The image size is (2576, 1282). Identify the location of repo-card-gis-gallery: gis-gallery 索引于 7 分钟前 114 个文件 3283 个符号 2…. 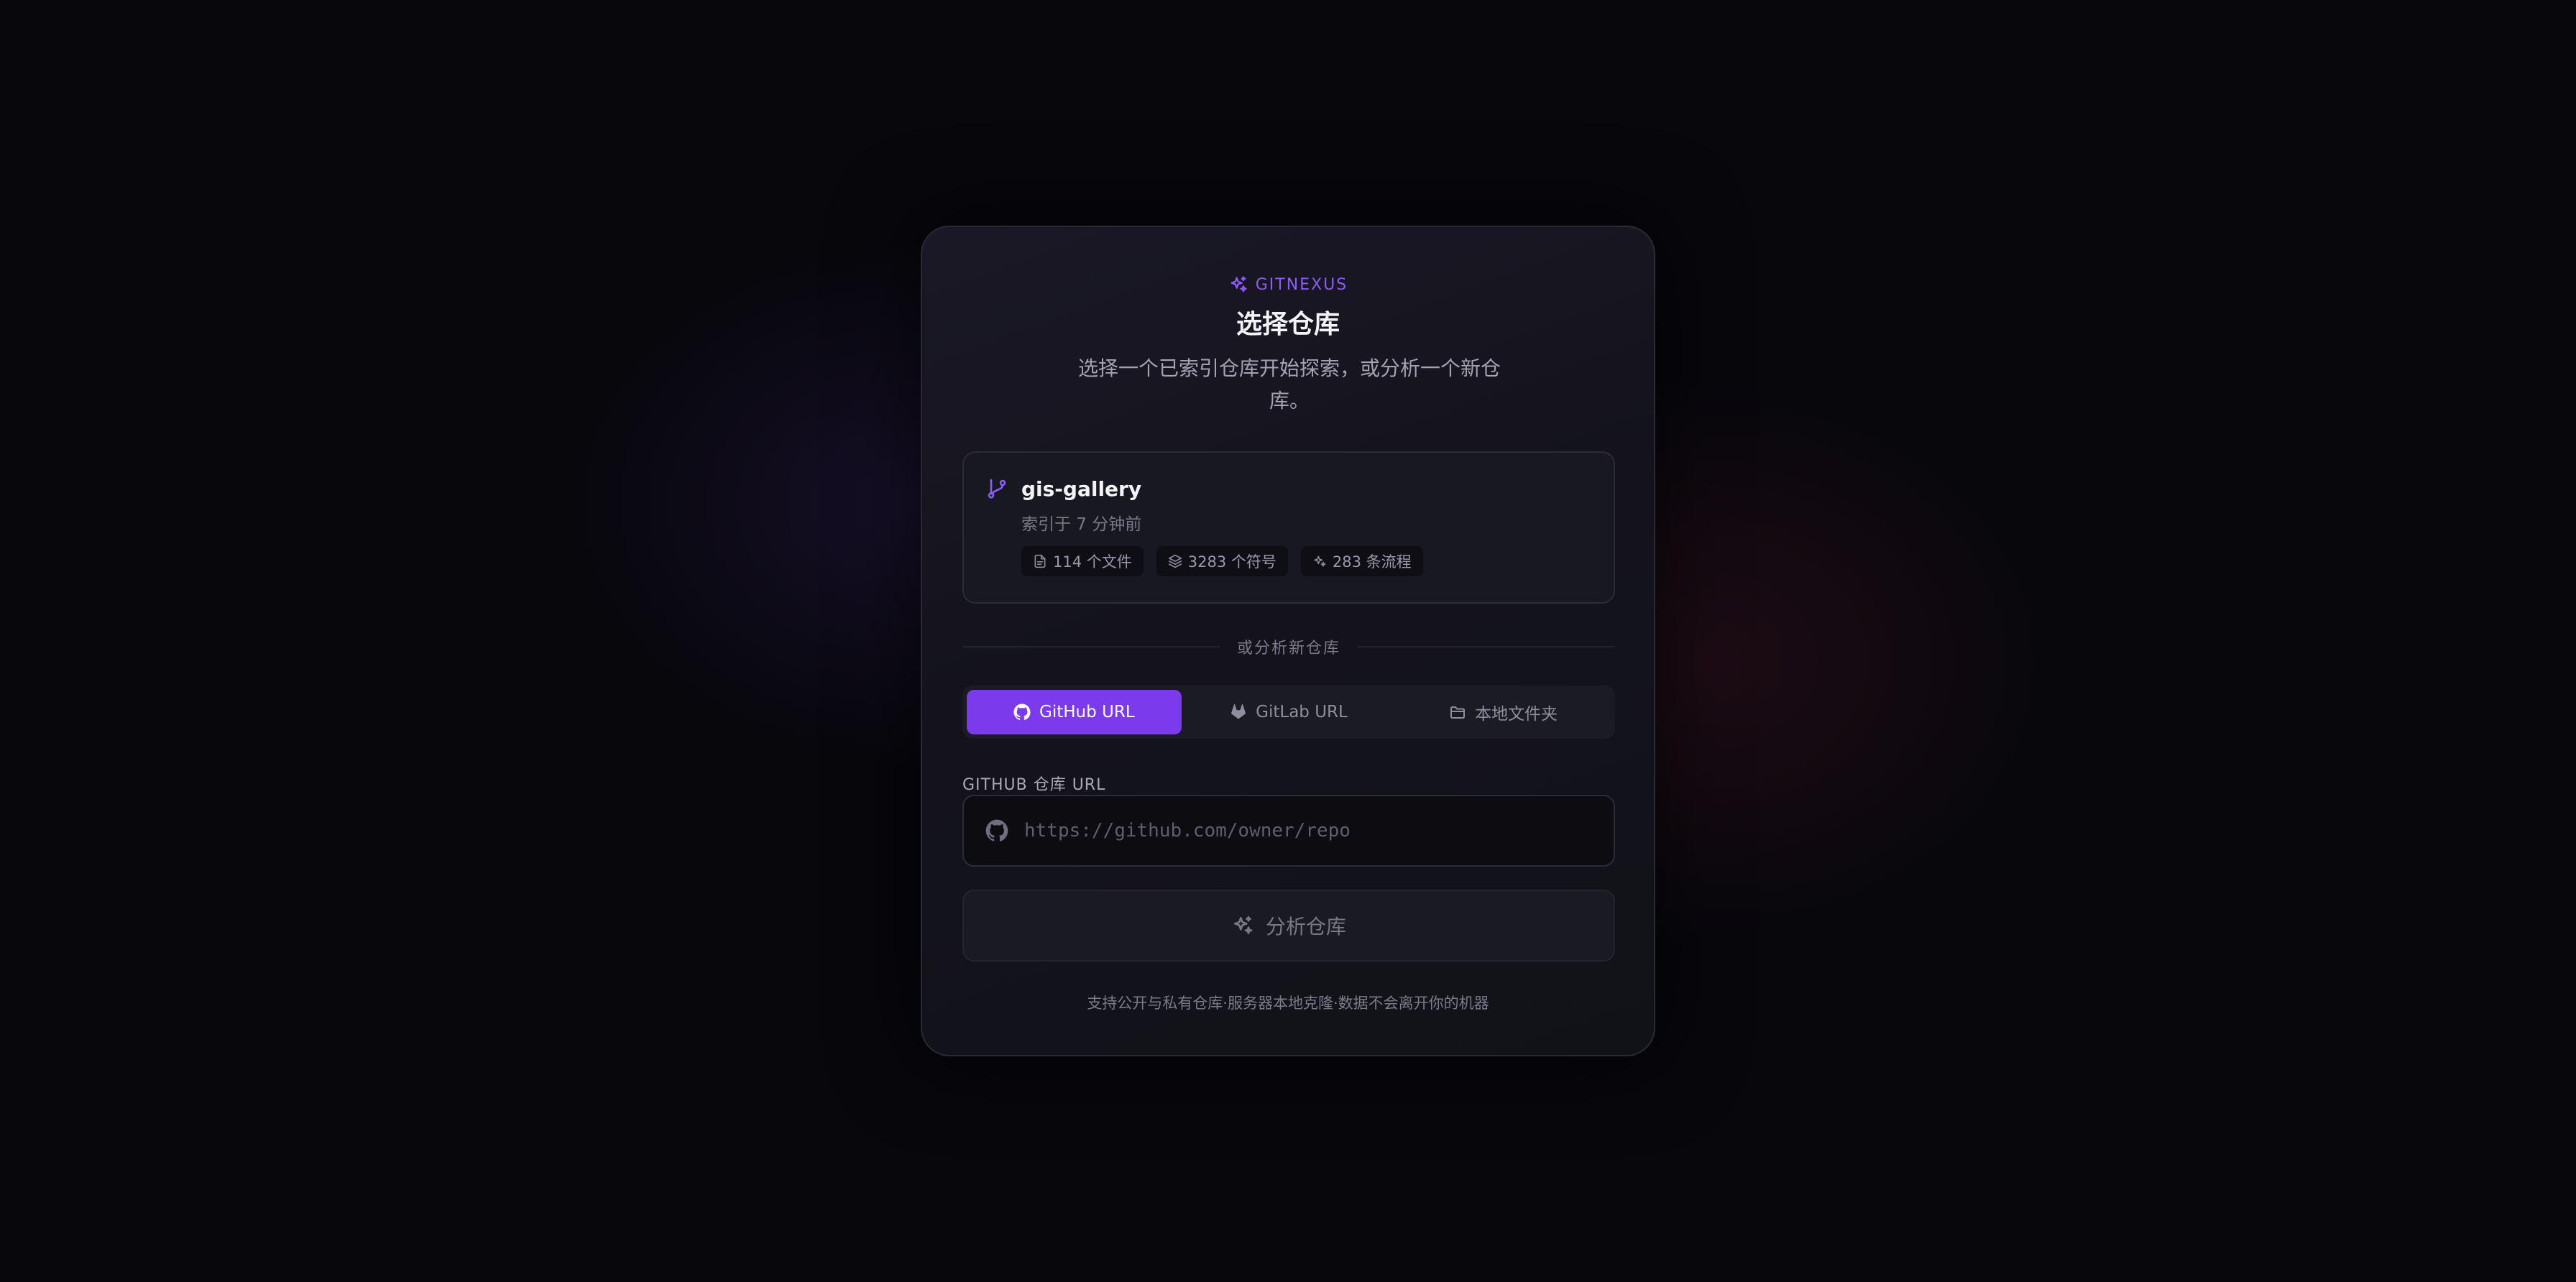
(1288, 527).